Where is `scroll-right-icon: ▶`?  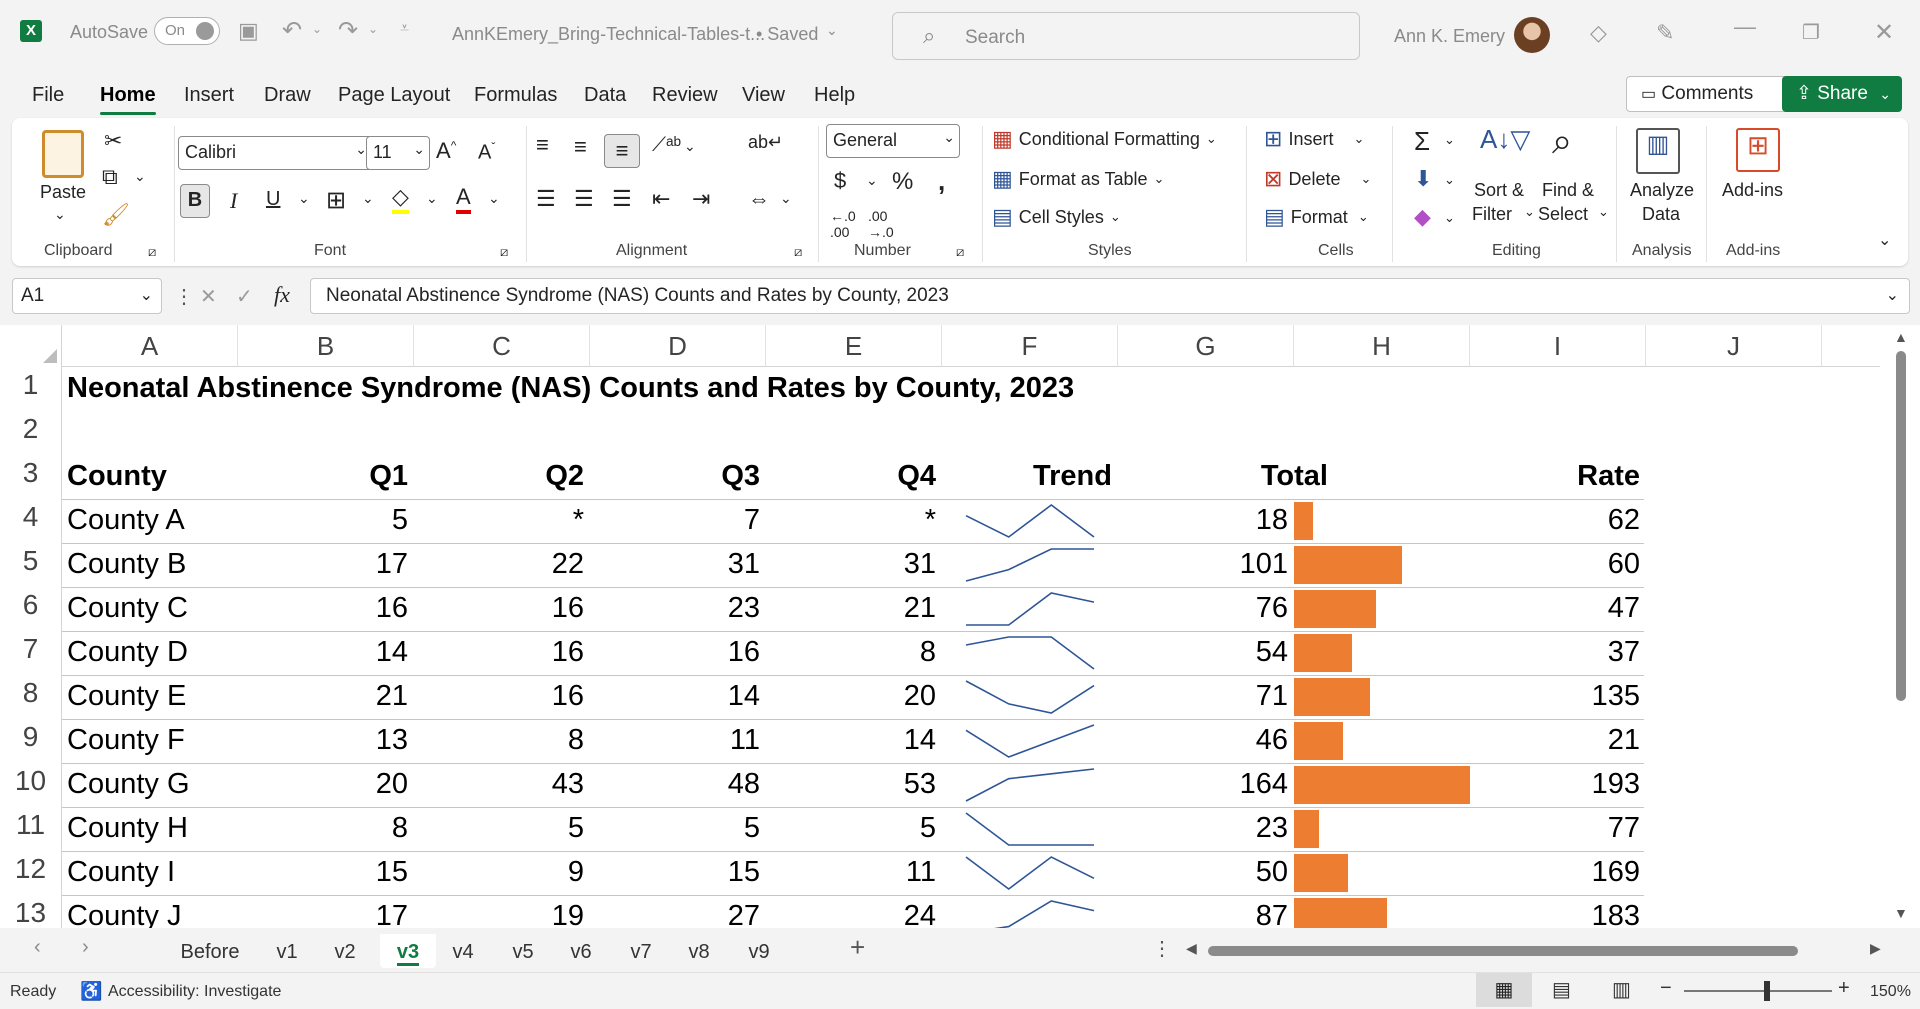 scroll-right-icon: ▶ is located at coordinates (1875, 948).